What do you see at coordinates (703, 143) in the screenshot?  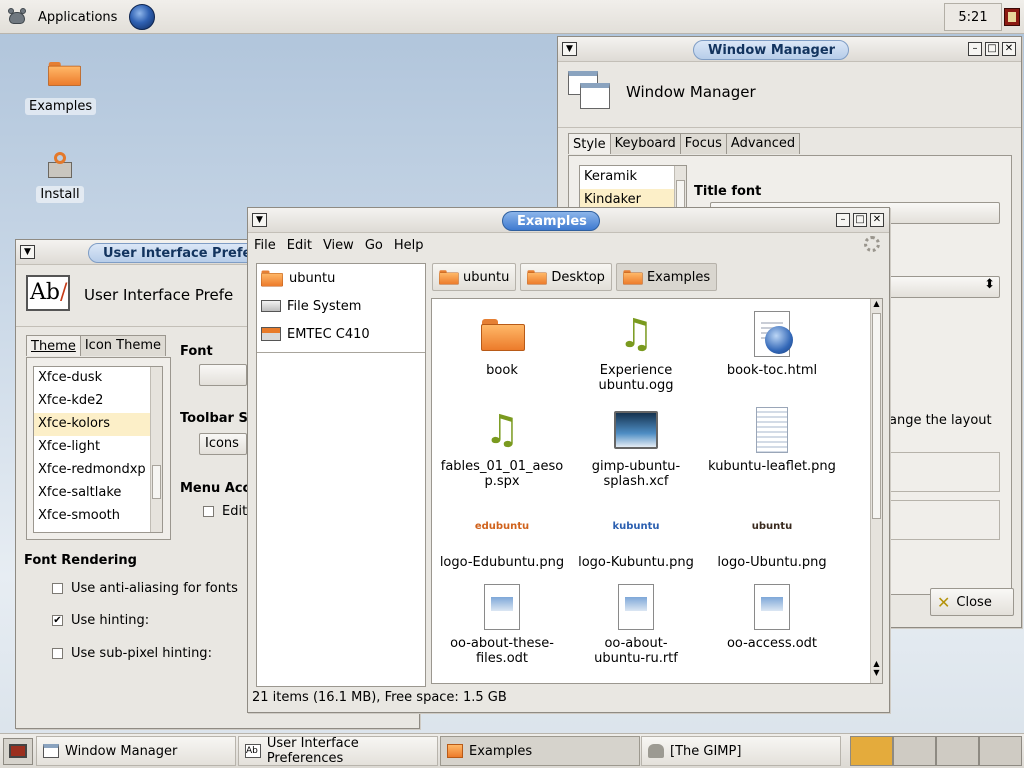 I see `tab-focus: Focus` at bounding box center [703, 143].